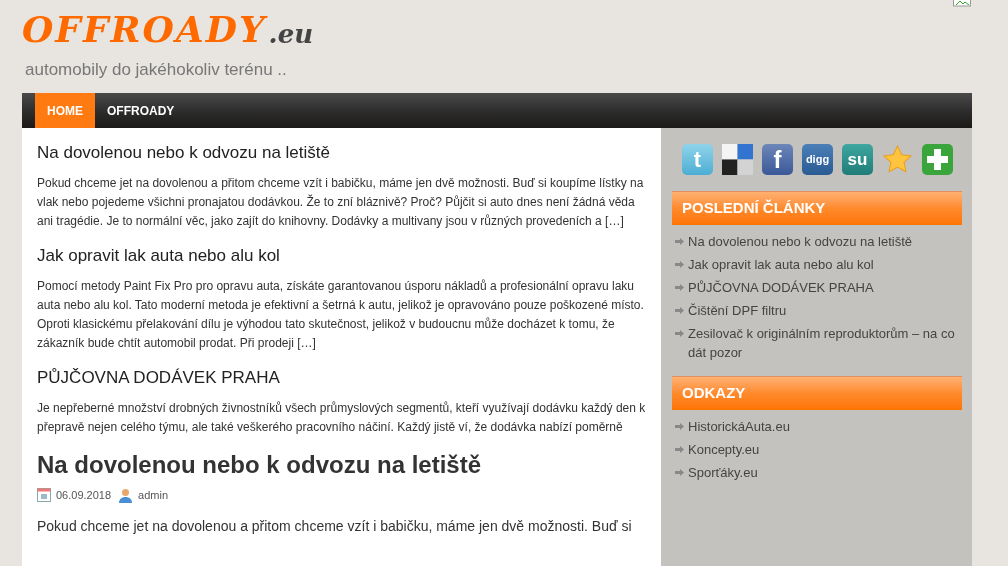  What do you see at coordinates (962, 3) in the screenshot?
I see `broken-image-icon` at bounding box center [962, 3].